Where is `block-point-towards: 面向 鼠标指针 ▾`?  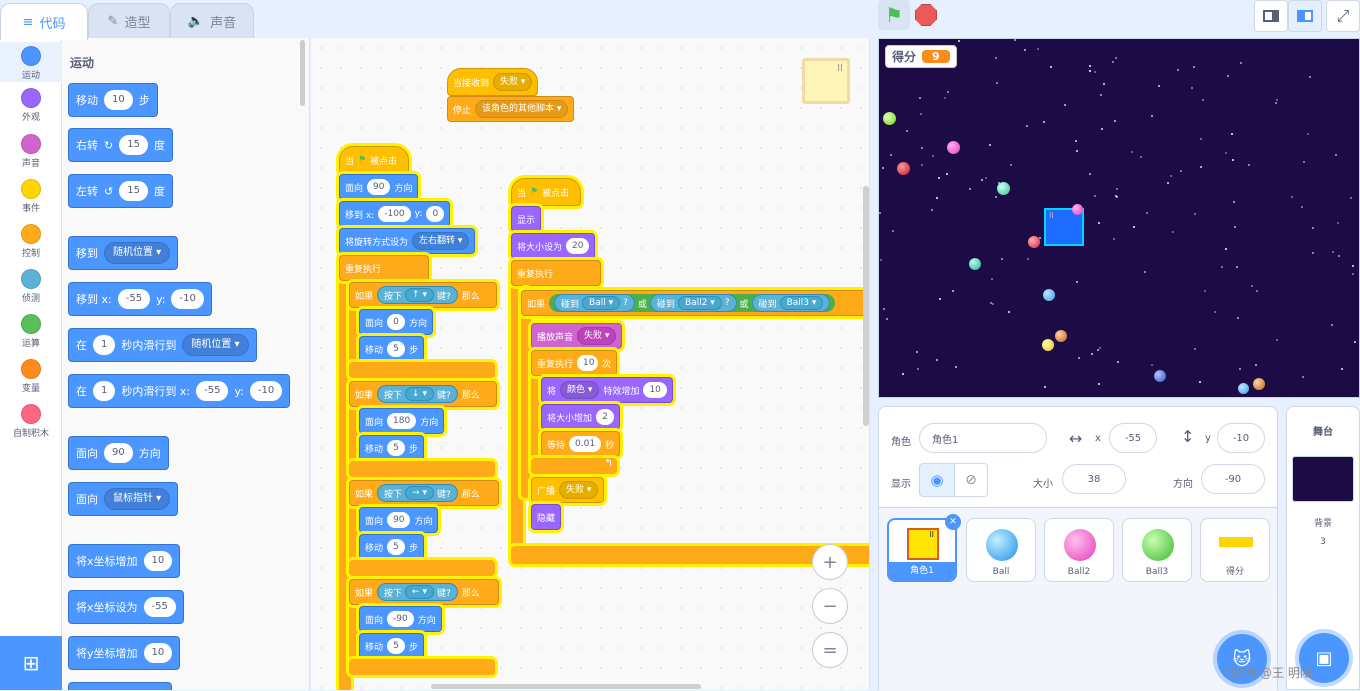
block-point-towards: 面向 鼠标指针 ▾ is located at coordinates (123, 499).